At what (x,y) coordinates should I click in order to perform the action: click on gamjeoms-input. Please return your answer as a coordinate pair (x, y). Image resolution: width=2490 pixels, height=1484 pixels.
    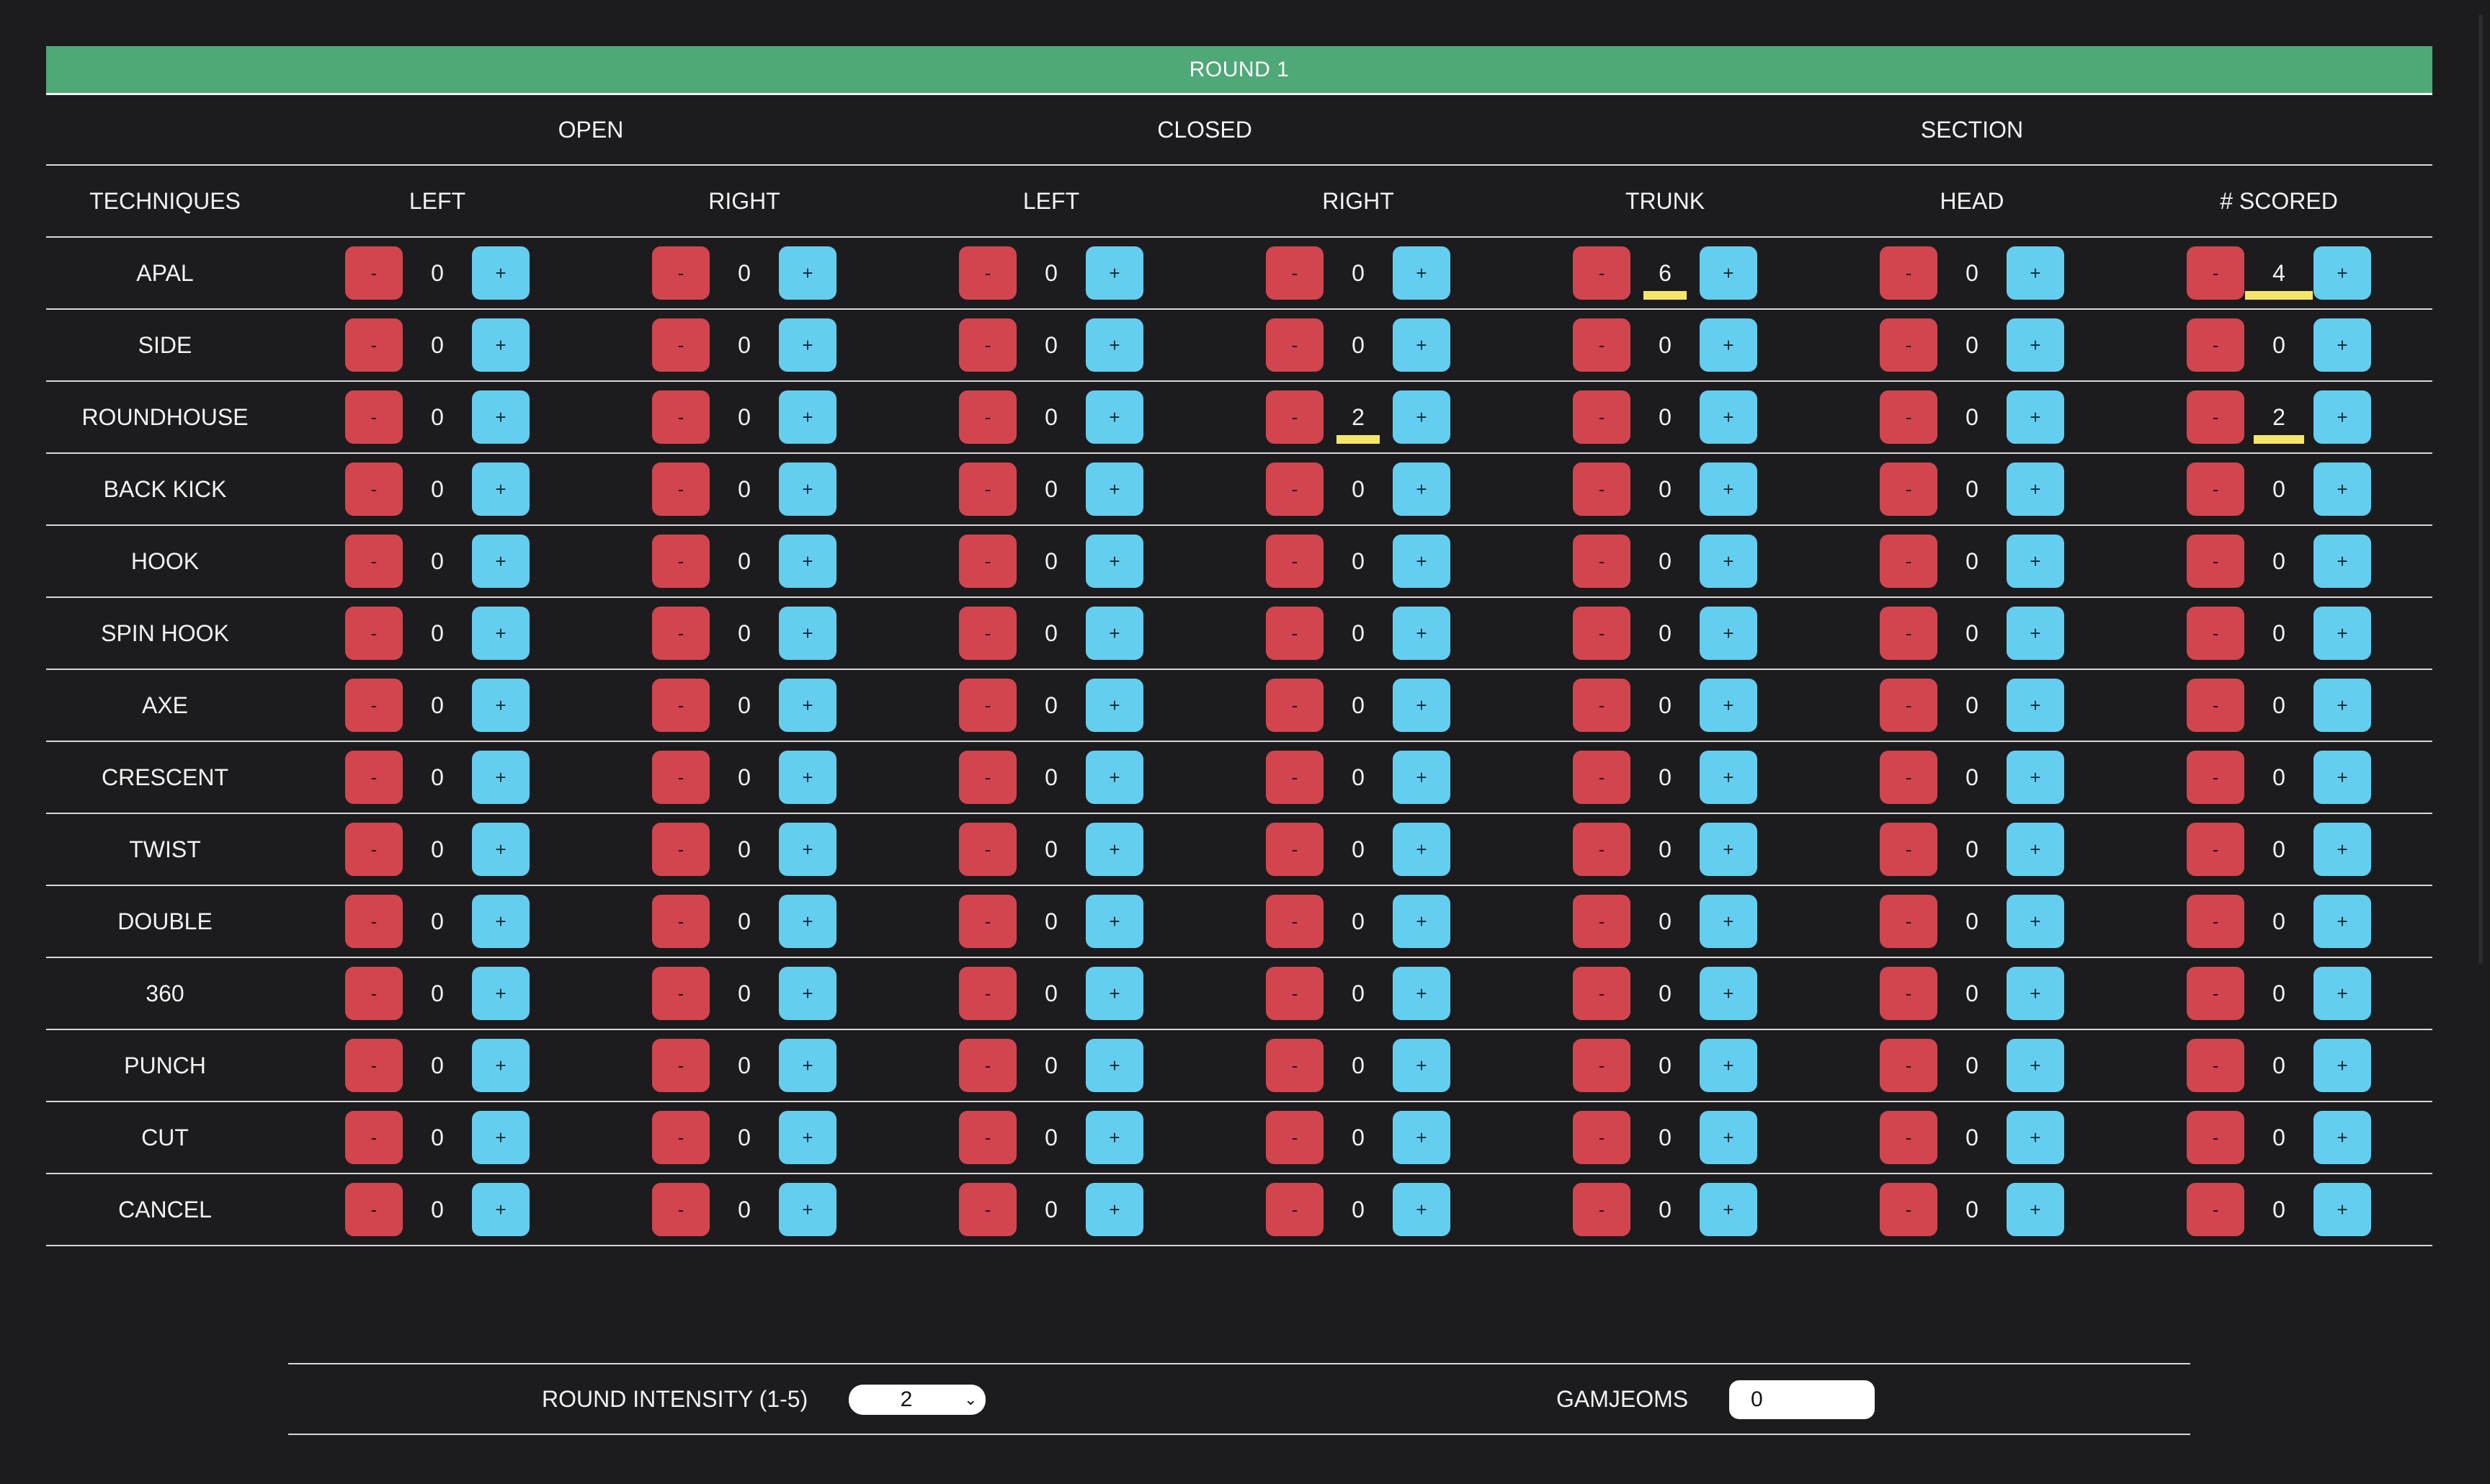
    Looking at the image, I should click on (1802, 1399).